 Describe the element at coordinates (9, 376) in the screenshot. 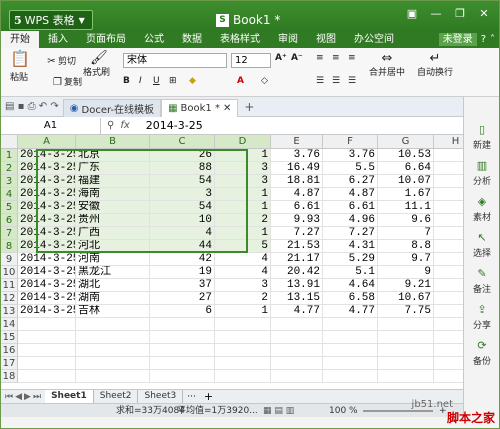

I see `row-header: 18` at that location.